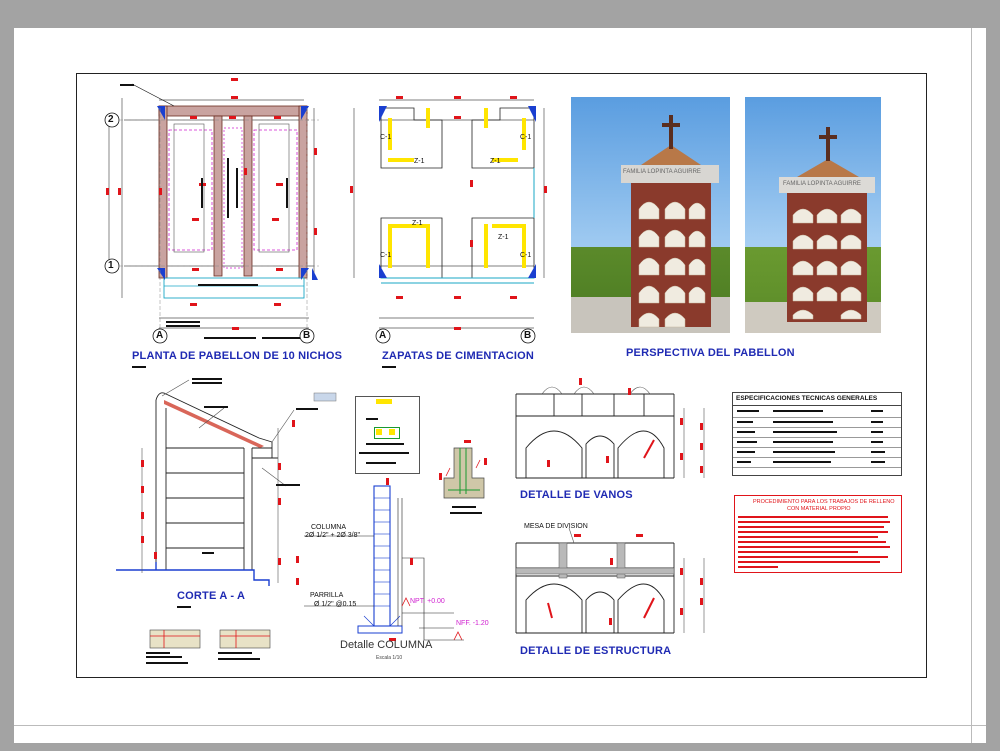 This screenshot has height=751, width=1000. What do you see at coordinates (556, 526) in the screenshot?
I see `division-table-label: MESA DE DIVISION` at bounding box center [556, 526].